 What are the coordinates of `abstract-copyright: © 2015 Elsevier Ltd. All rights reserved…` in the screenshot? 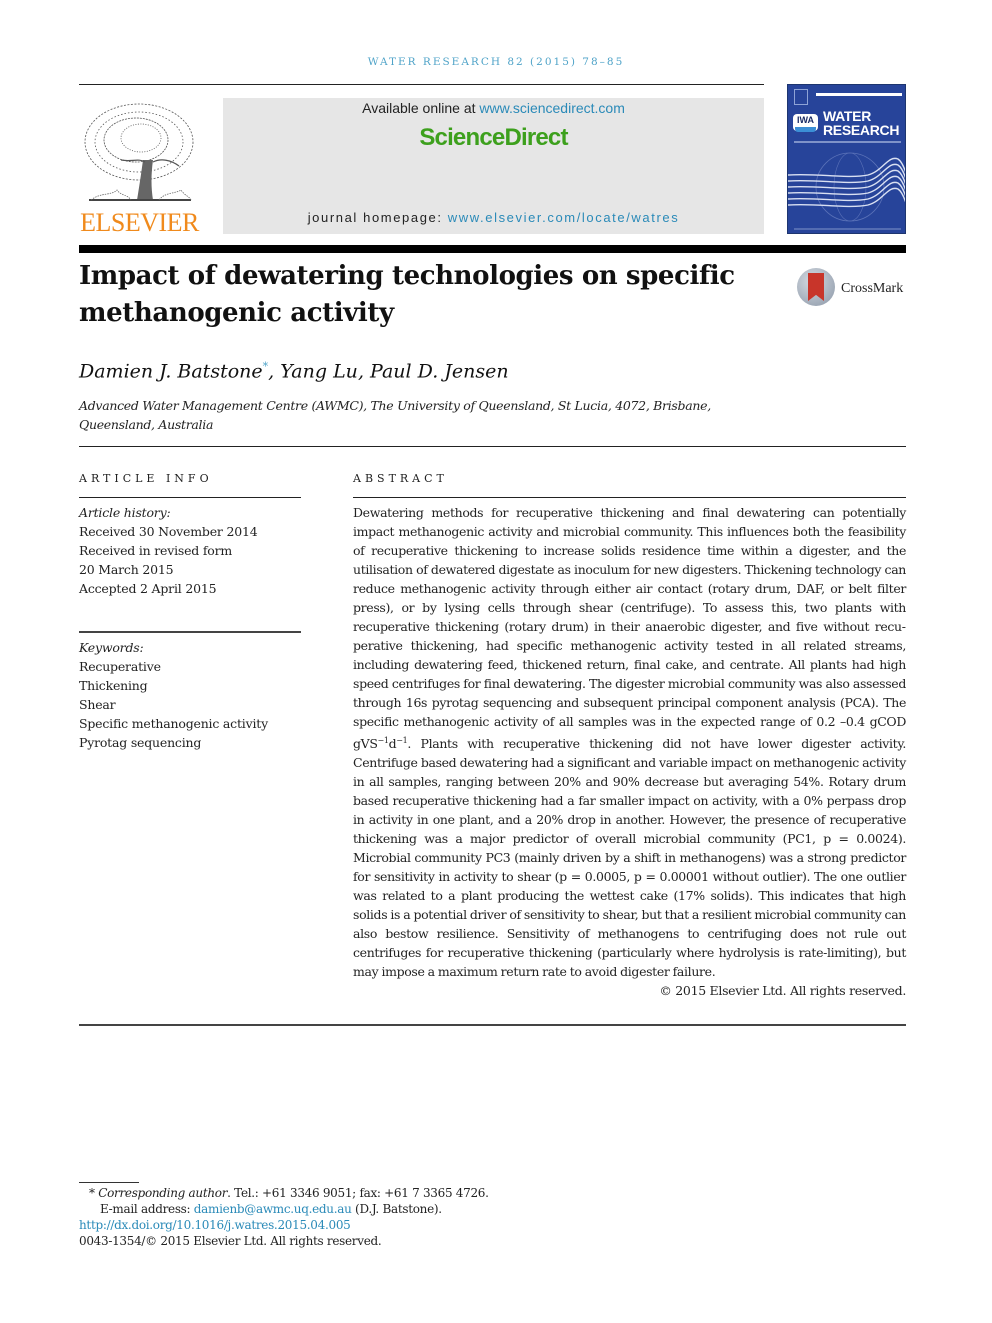 It's located at (782, 991).